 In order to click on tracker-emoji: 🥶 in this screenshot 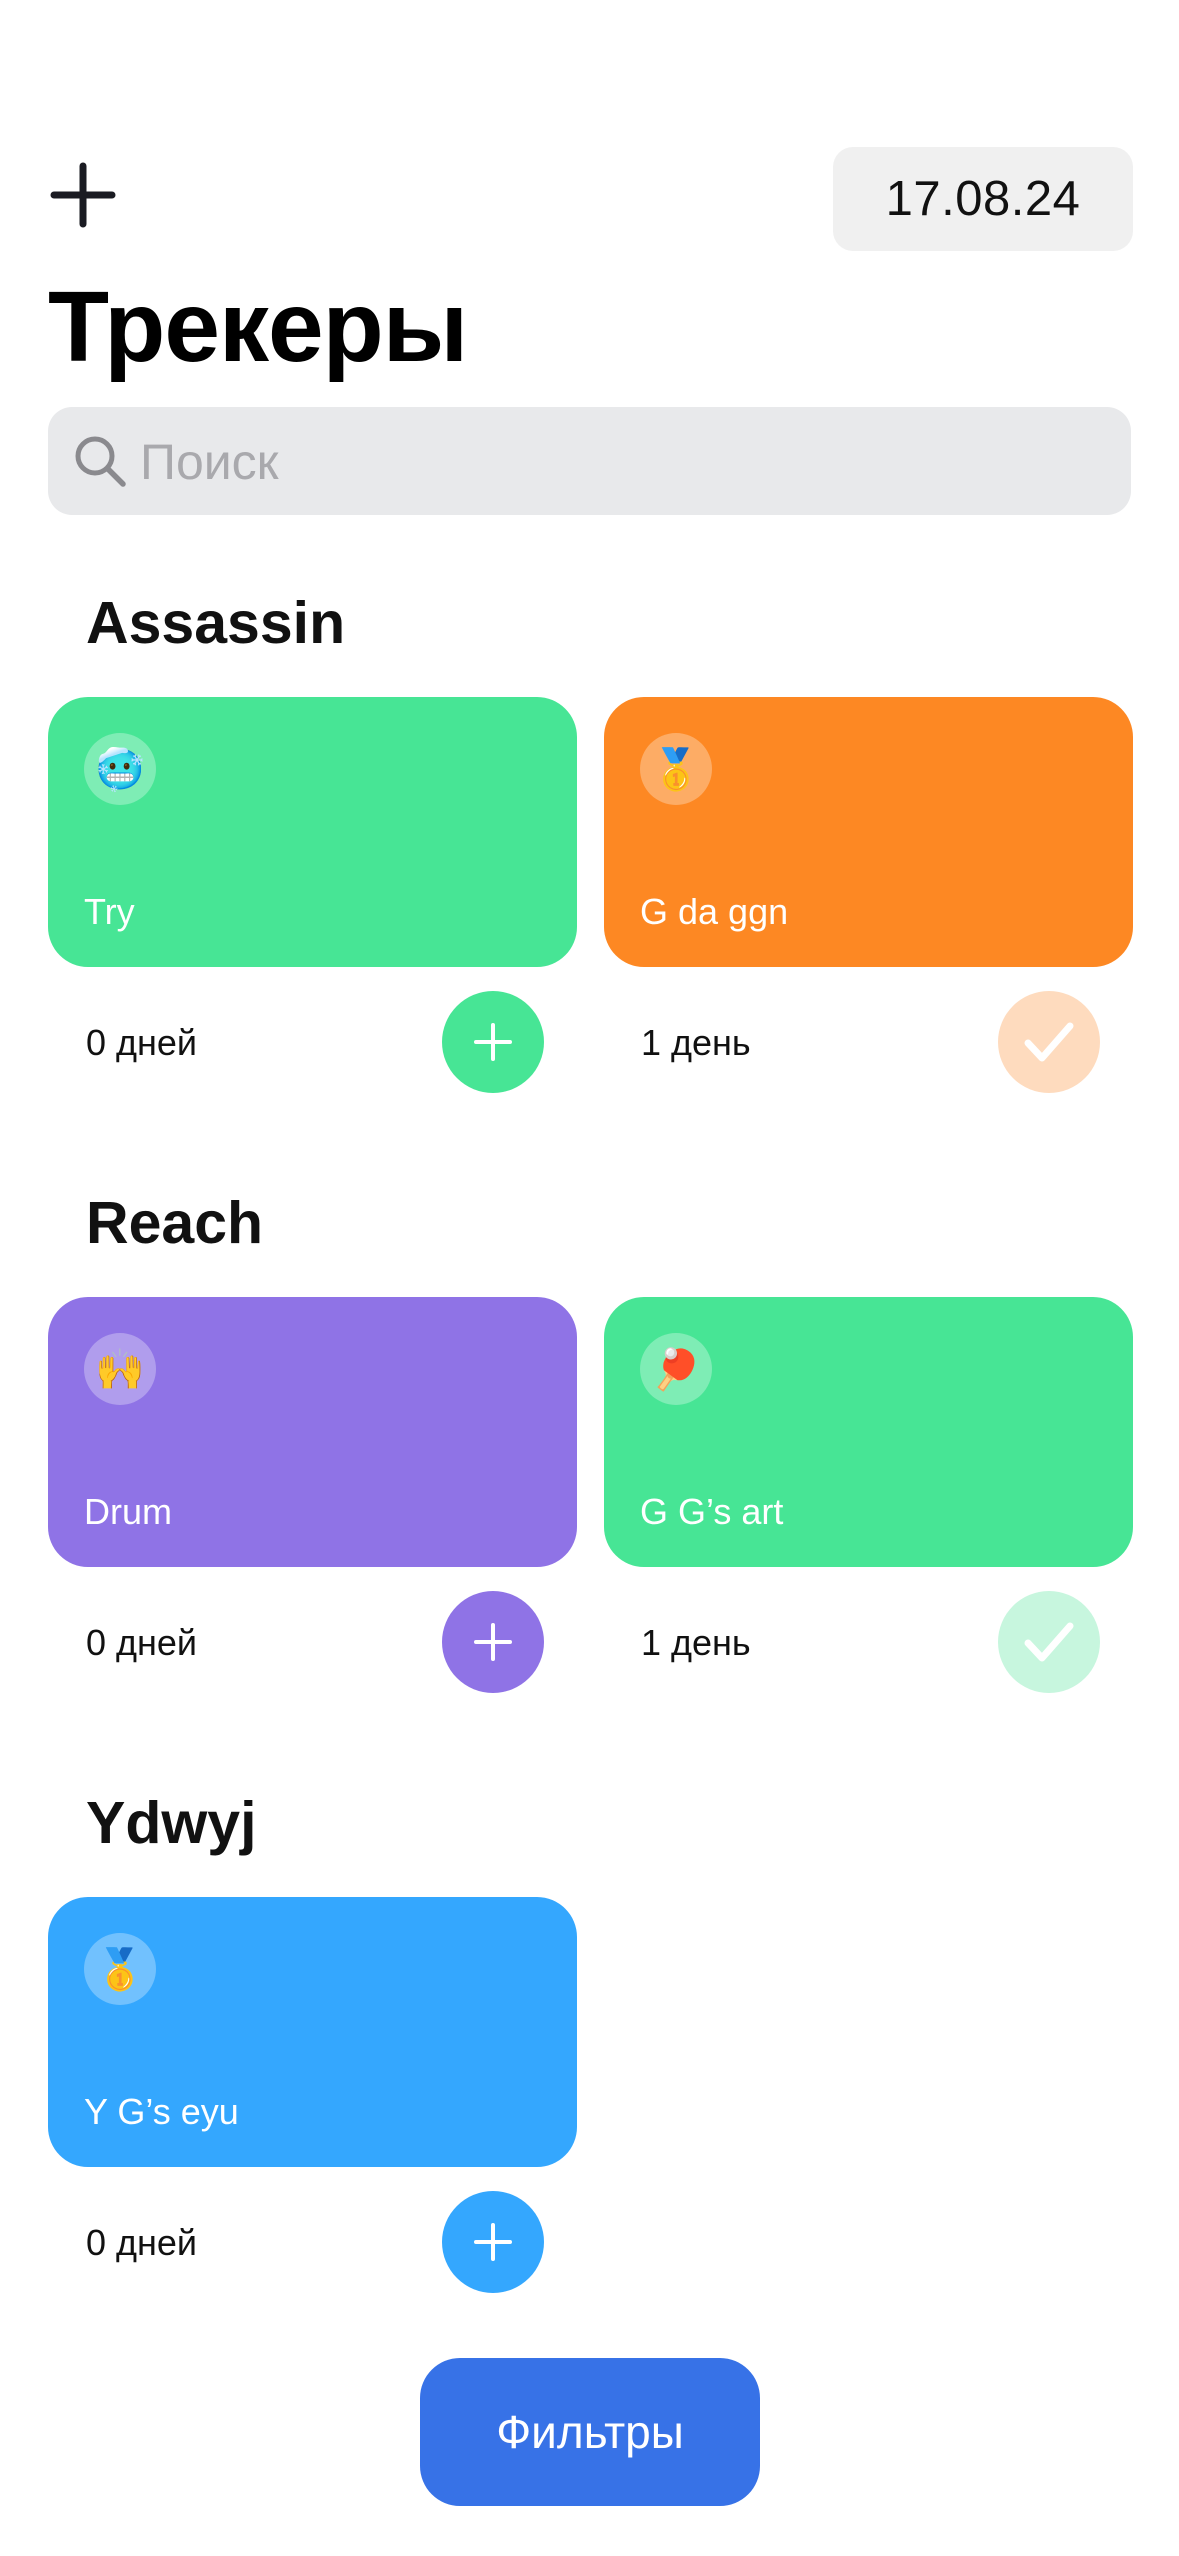, I will do `click(120, 769)`.